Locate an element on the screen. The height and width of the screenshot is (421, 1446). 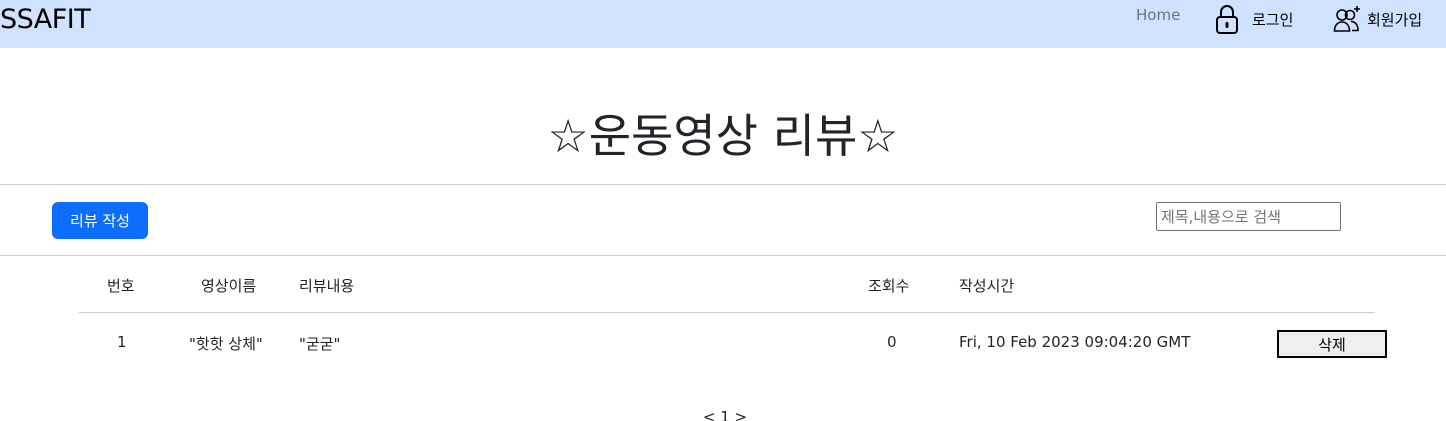
nav-login-link: 로그인 is located at coordinates (1253, 19).